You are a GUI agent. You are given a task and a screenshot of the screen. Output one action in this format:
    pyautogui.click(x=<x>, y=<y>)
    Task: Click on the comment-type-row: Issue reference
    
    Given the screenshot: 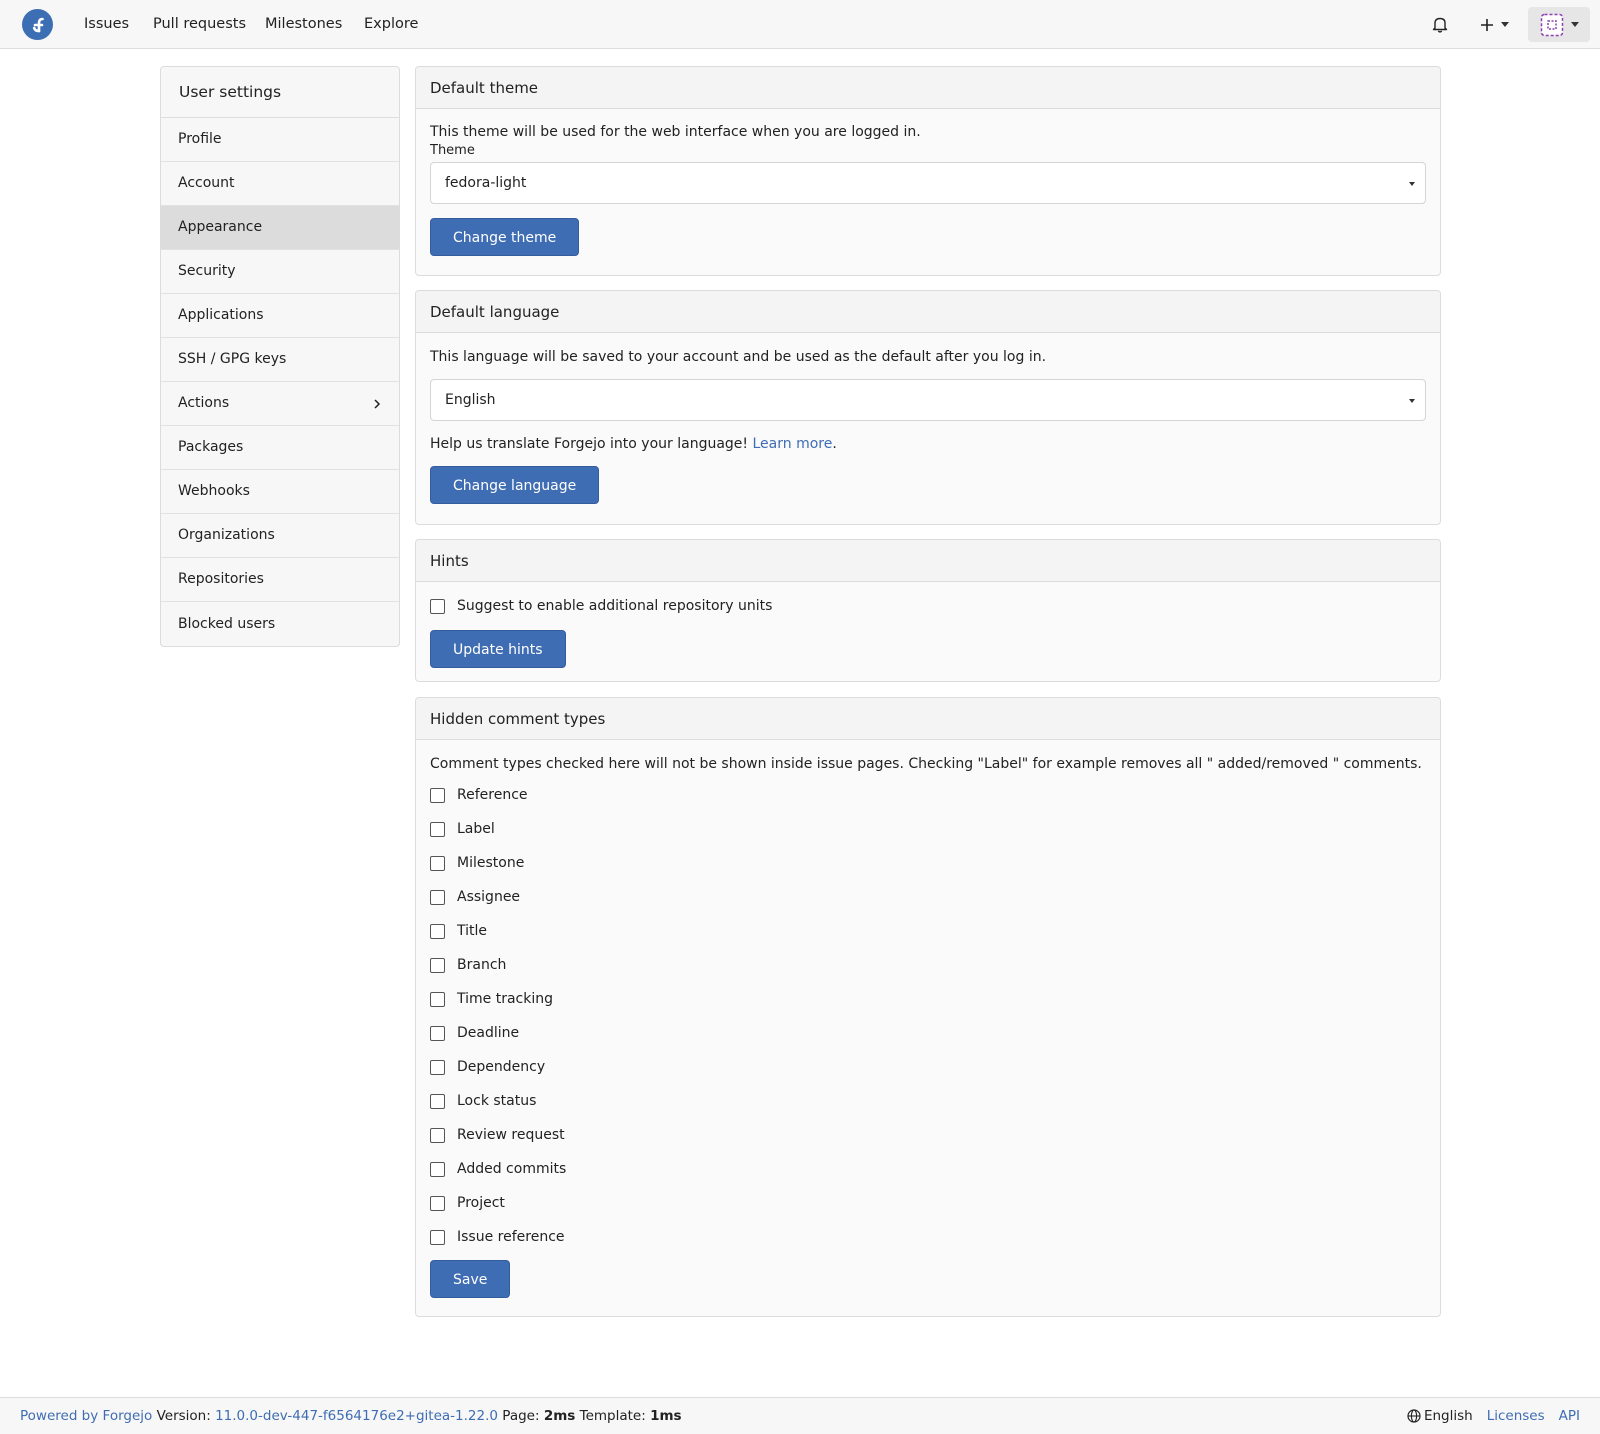 What is the action you would take?
    pyautogui.click(x=928, y=1237)
    